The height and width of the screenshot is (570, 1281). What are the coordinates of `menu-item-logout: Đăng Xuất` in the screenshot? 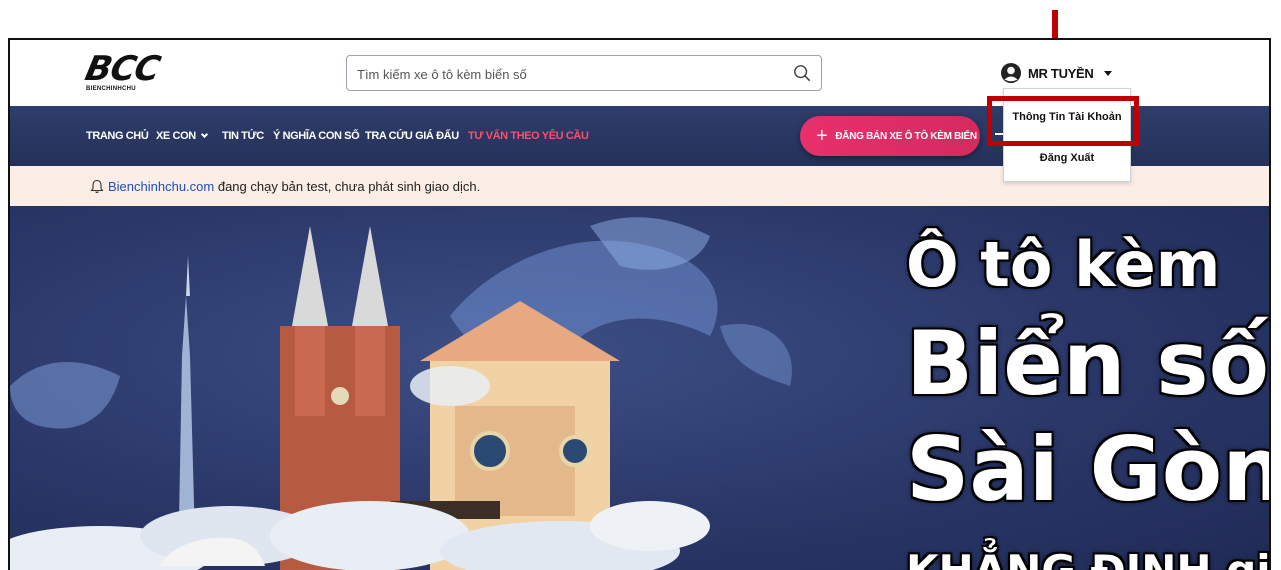 It's located at (1067, 158).